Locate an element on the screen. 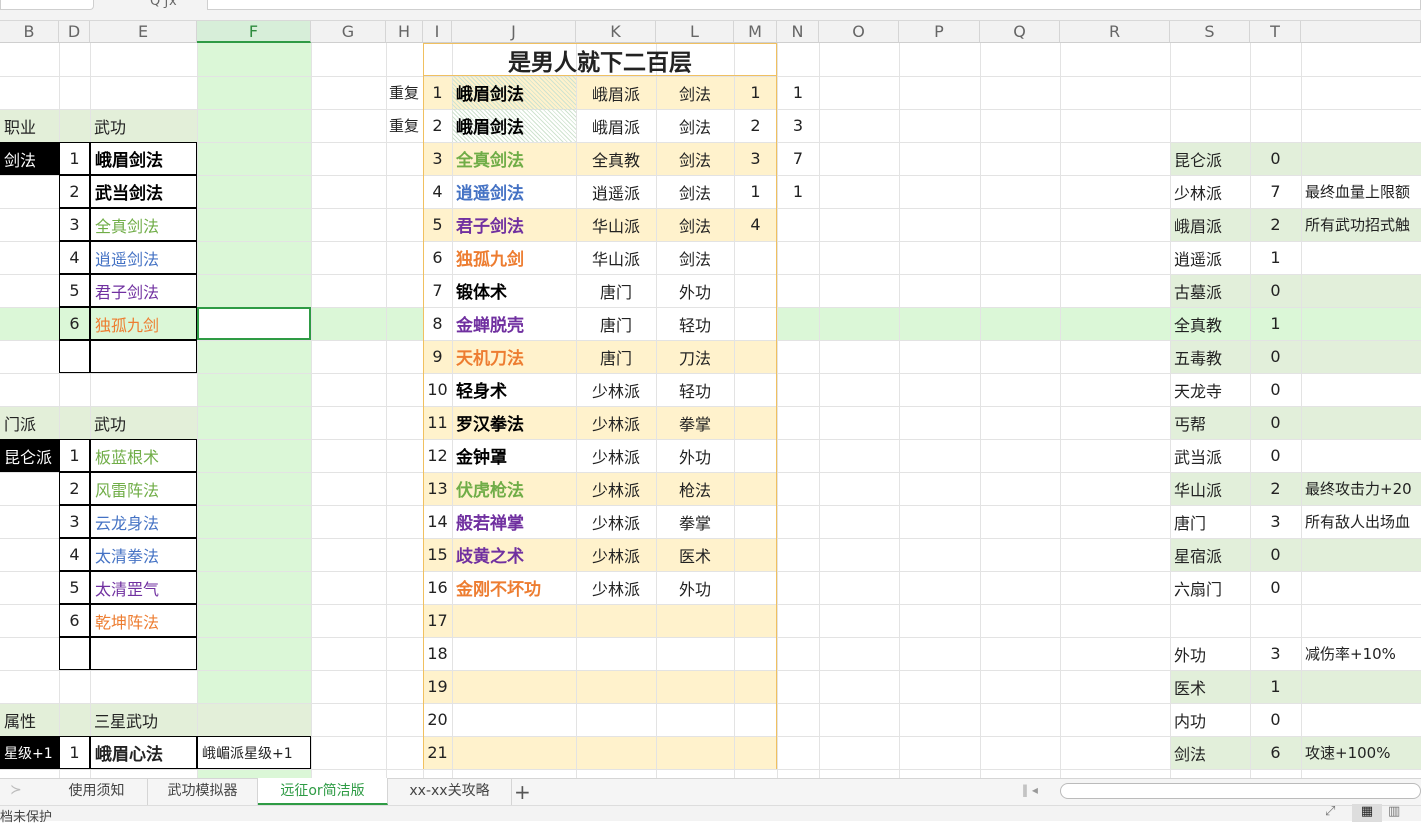  martial-art-name: 歧黄之术 is located at coordinates (490, 557).